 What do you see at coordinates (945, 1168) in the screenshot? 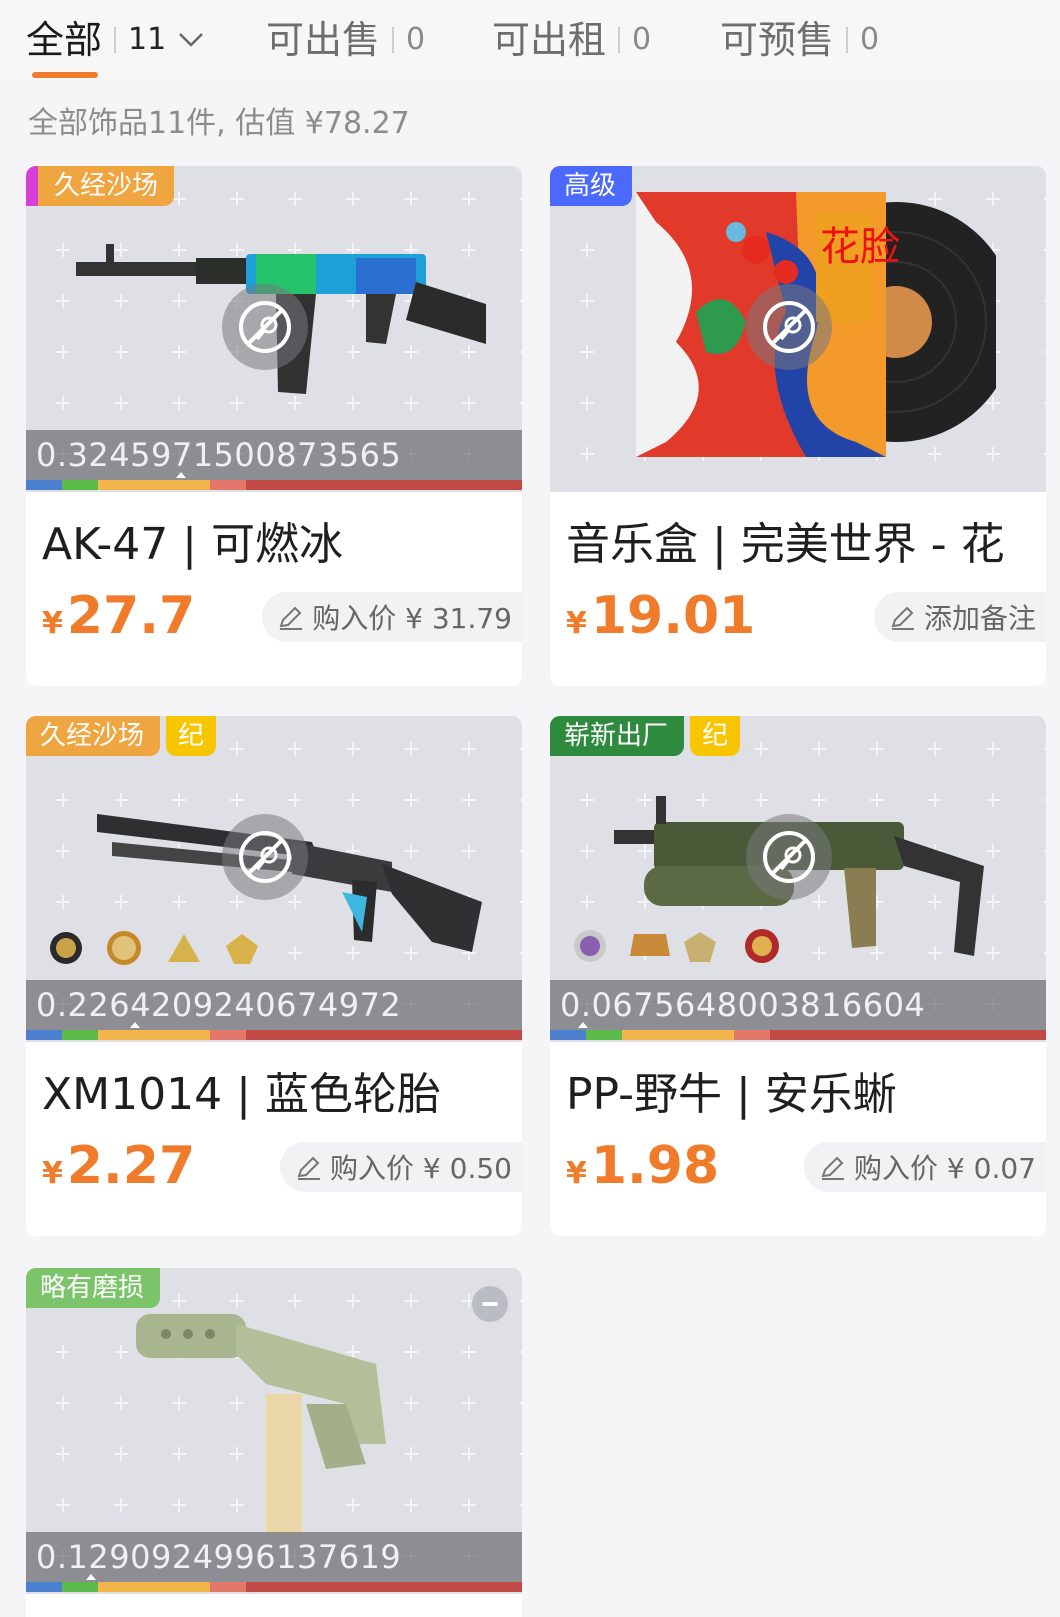
I see `purchase-price-label: 购入价 ¥ 0.07` at bounding box center [945, 1168].